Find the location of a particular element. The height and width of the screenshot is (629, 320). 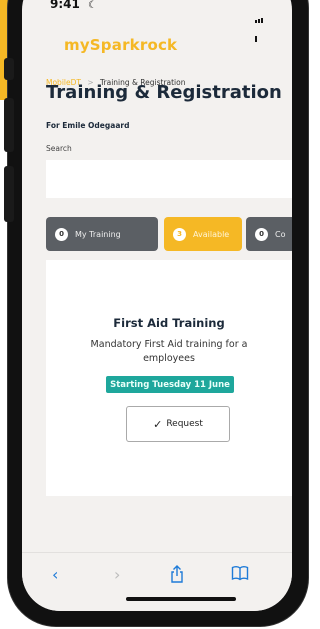

tab-my-training: 0 My Training is located at coordinates (102, 234).